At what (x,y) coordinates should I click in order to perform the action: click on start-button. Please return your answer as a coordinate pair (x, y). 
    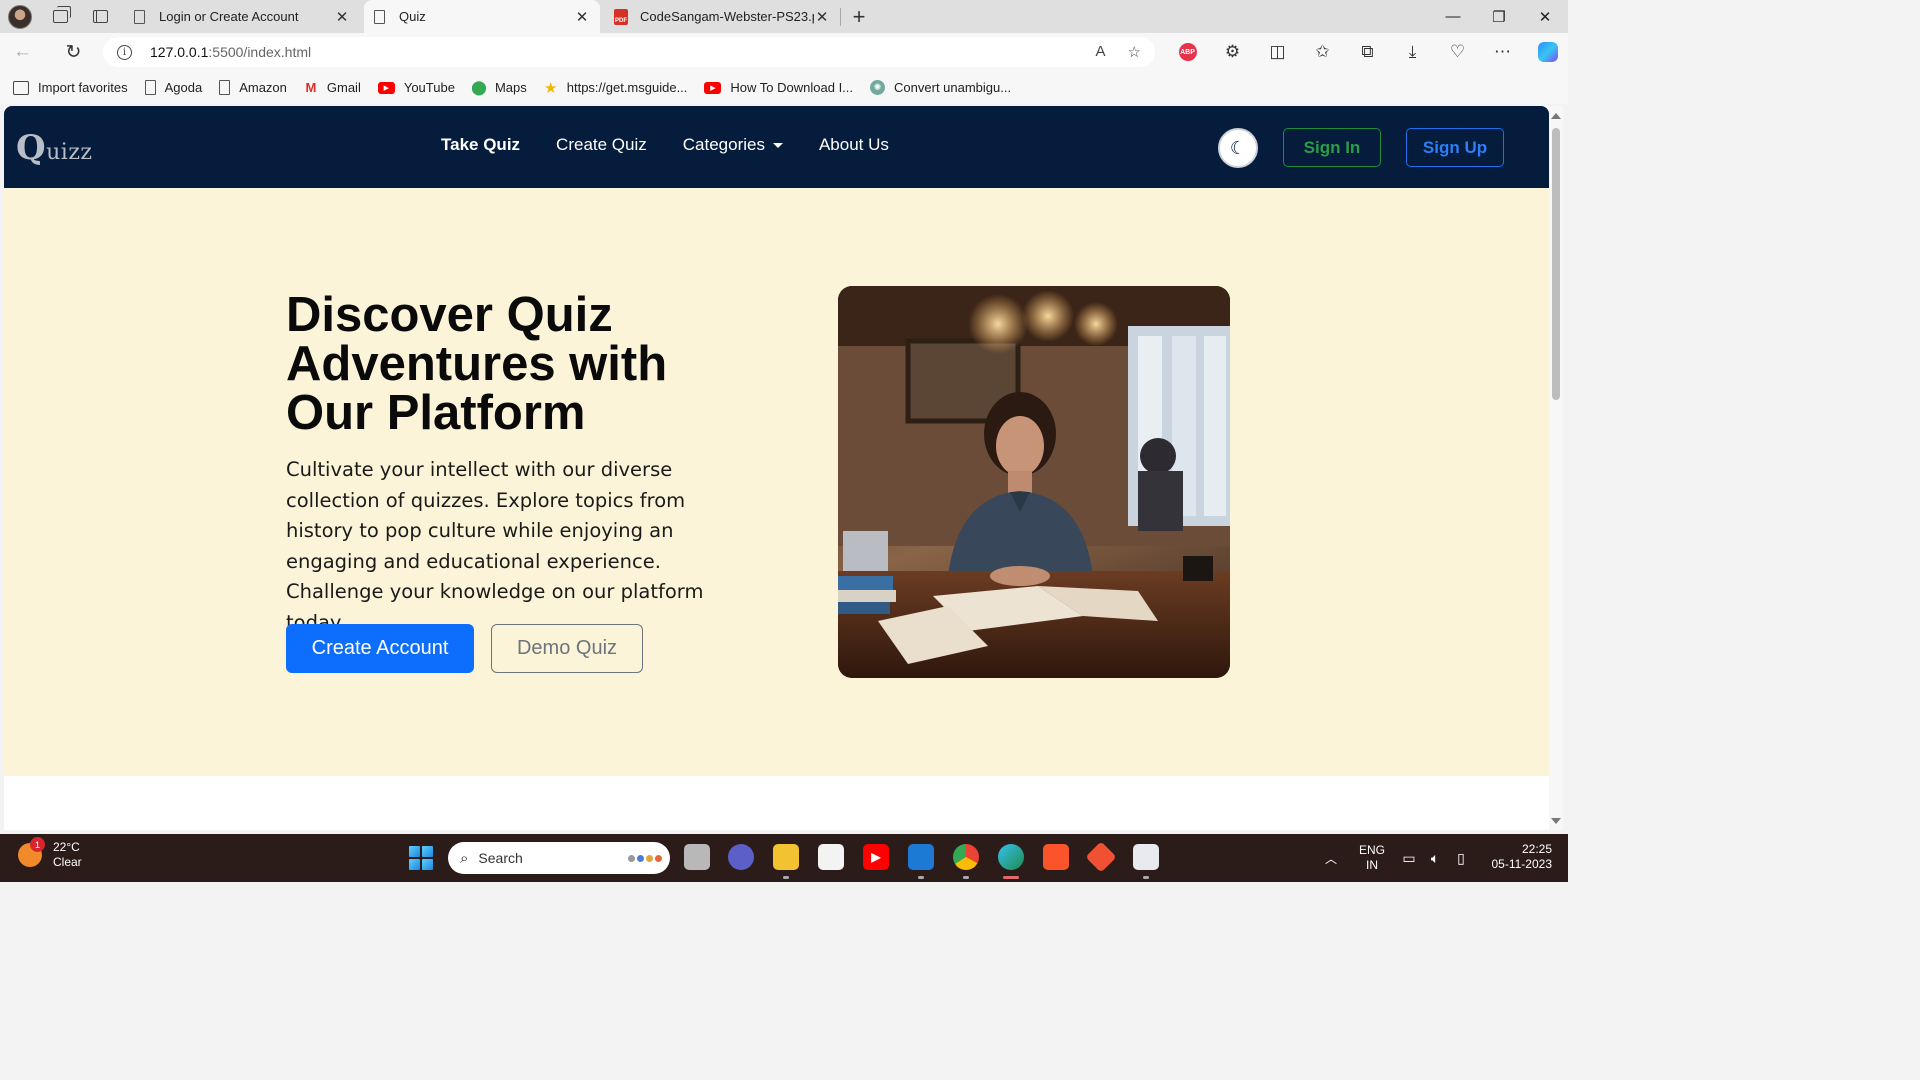
    Looking at the image, I should click on (421, 858).